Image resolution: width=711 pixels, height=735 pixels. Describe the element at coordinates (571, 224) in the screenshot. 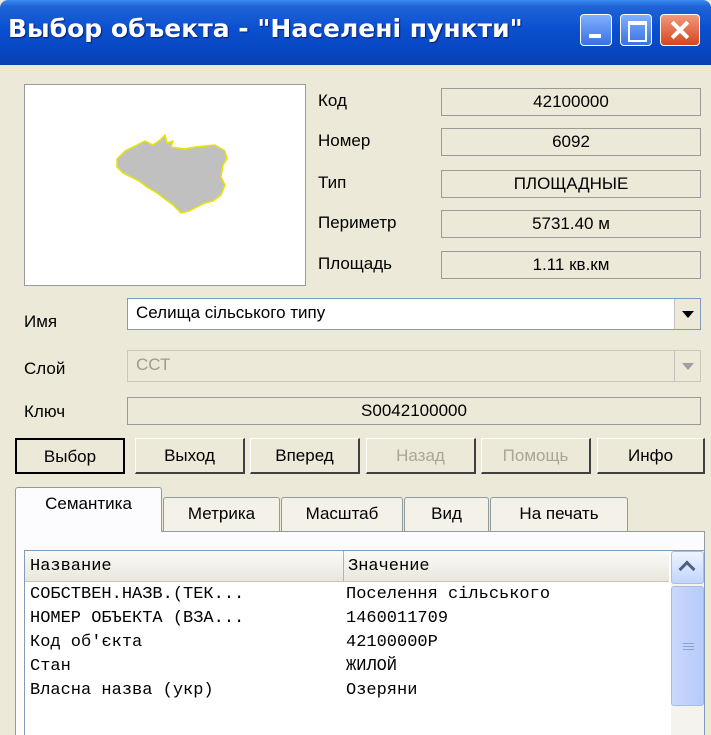

I see `perimeter-field: 5731.40 м` at that location.